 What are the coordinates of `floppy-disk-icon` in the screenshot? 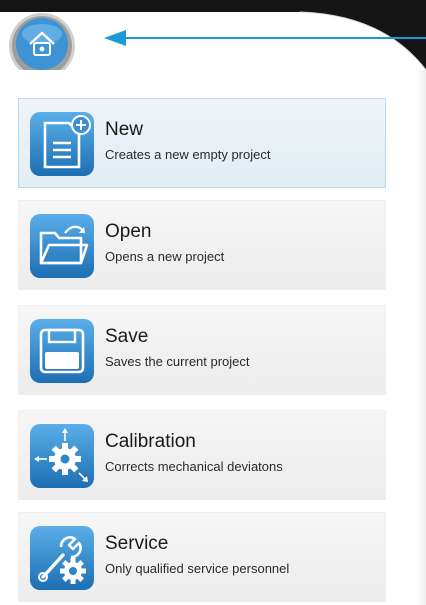 It's located at (62, 351).